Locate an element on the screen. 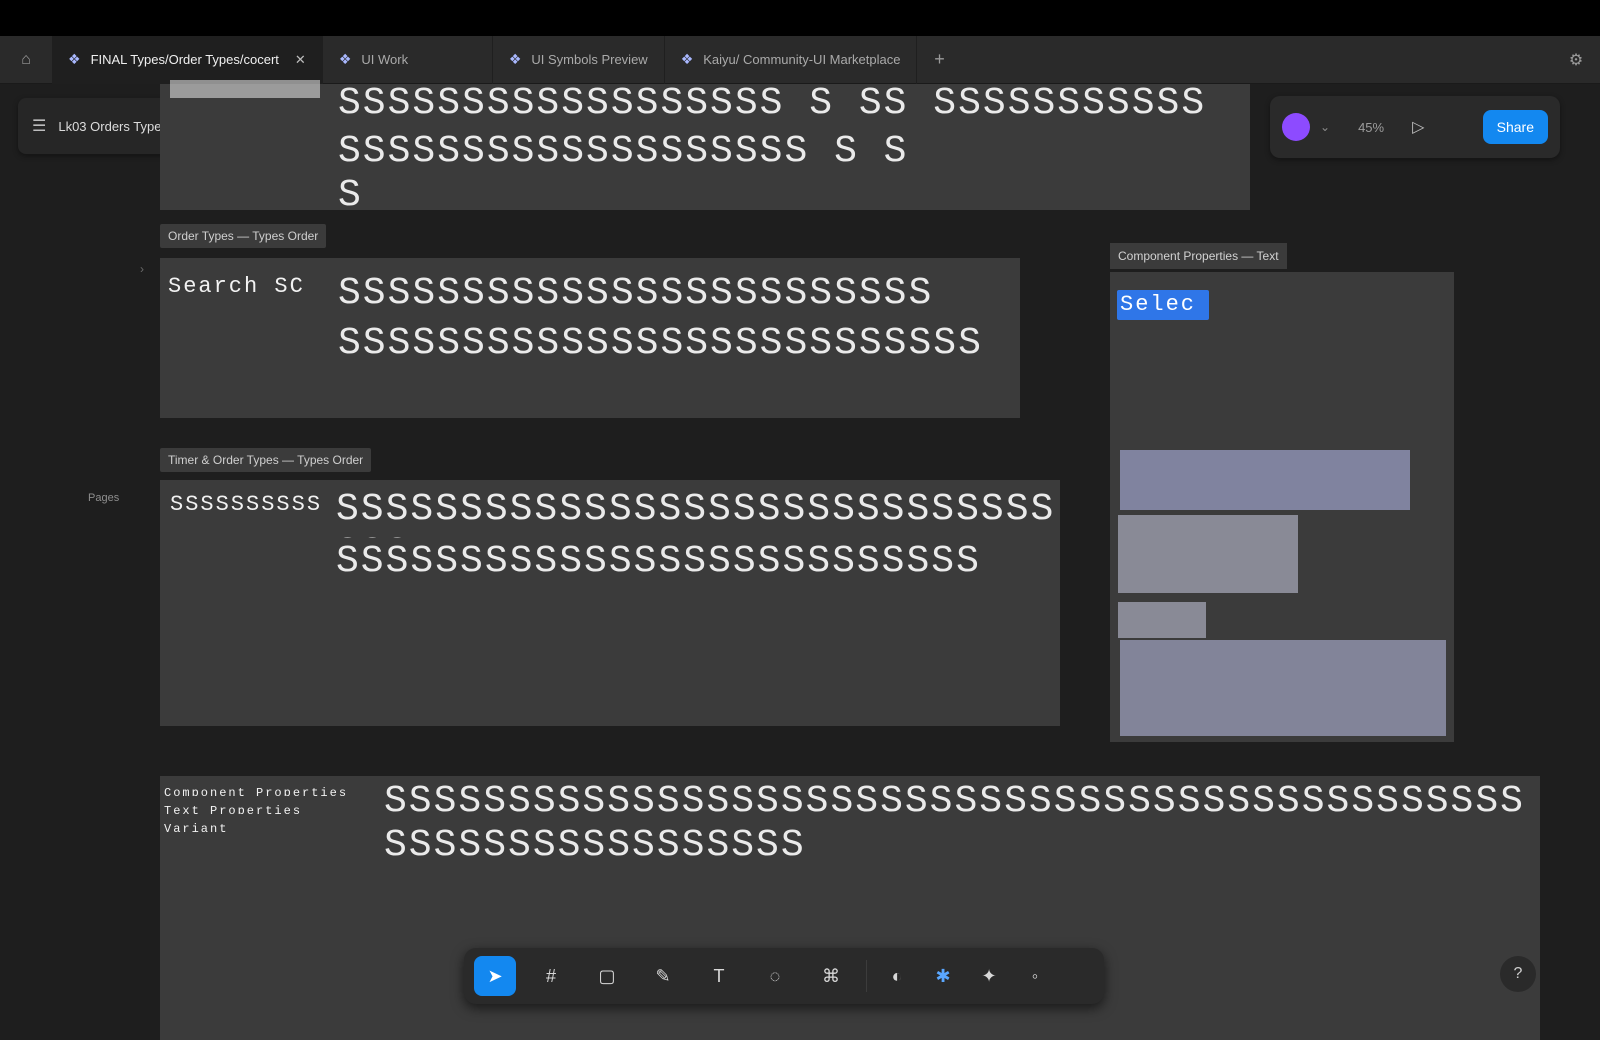  inspector-title: Component Properties — Text is located at coordinates (1198, 256).